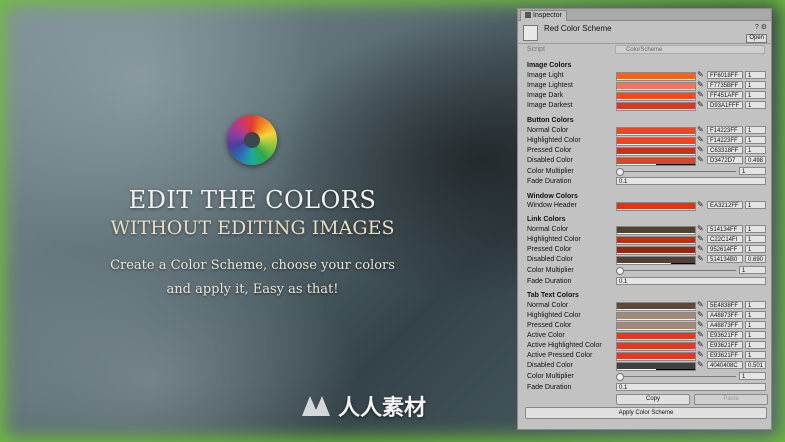 This screenshot has width=785, height=442. Describe the element at coordinates (731, 399) in the screenshot. I see `paste-button: Paste` at that location.